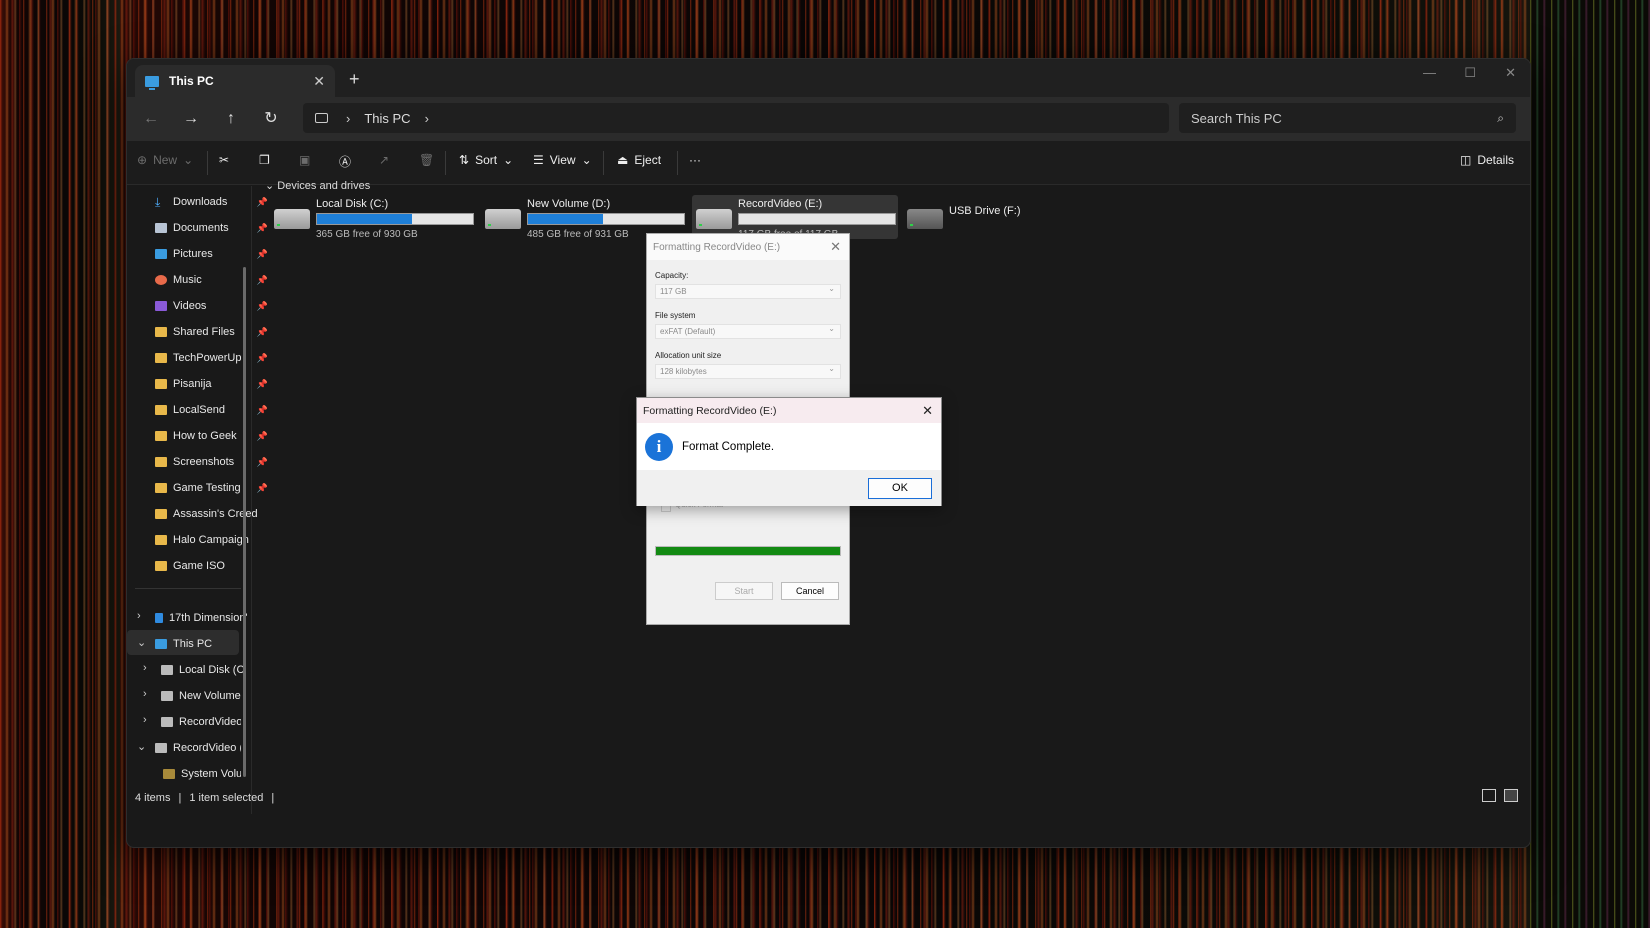 The image size is (1650, 928). Describe the element at coordinates (165, 160) in the screenshot. I see `new-button: ⊕ New ⌄` at that location.